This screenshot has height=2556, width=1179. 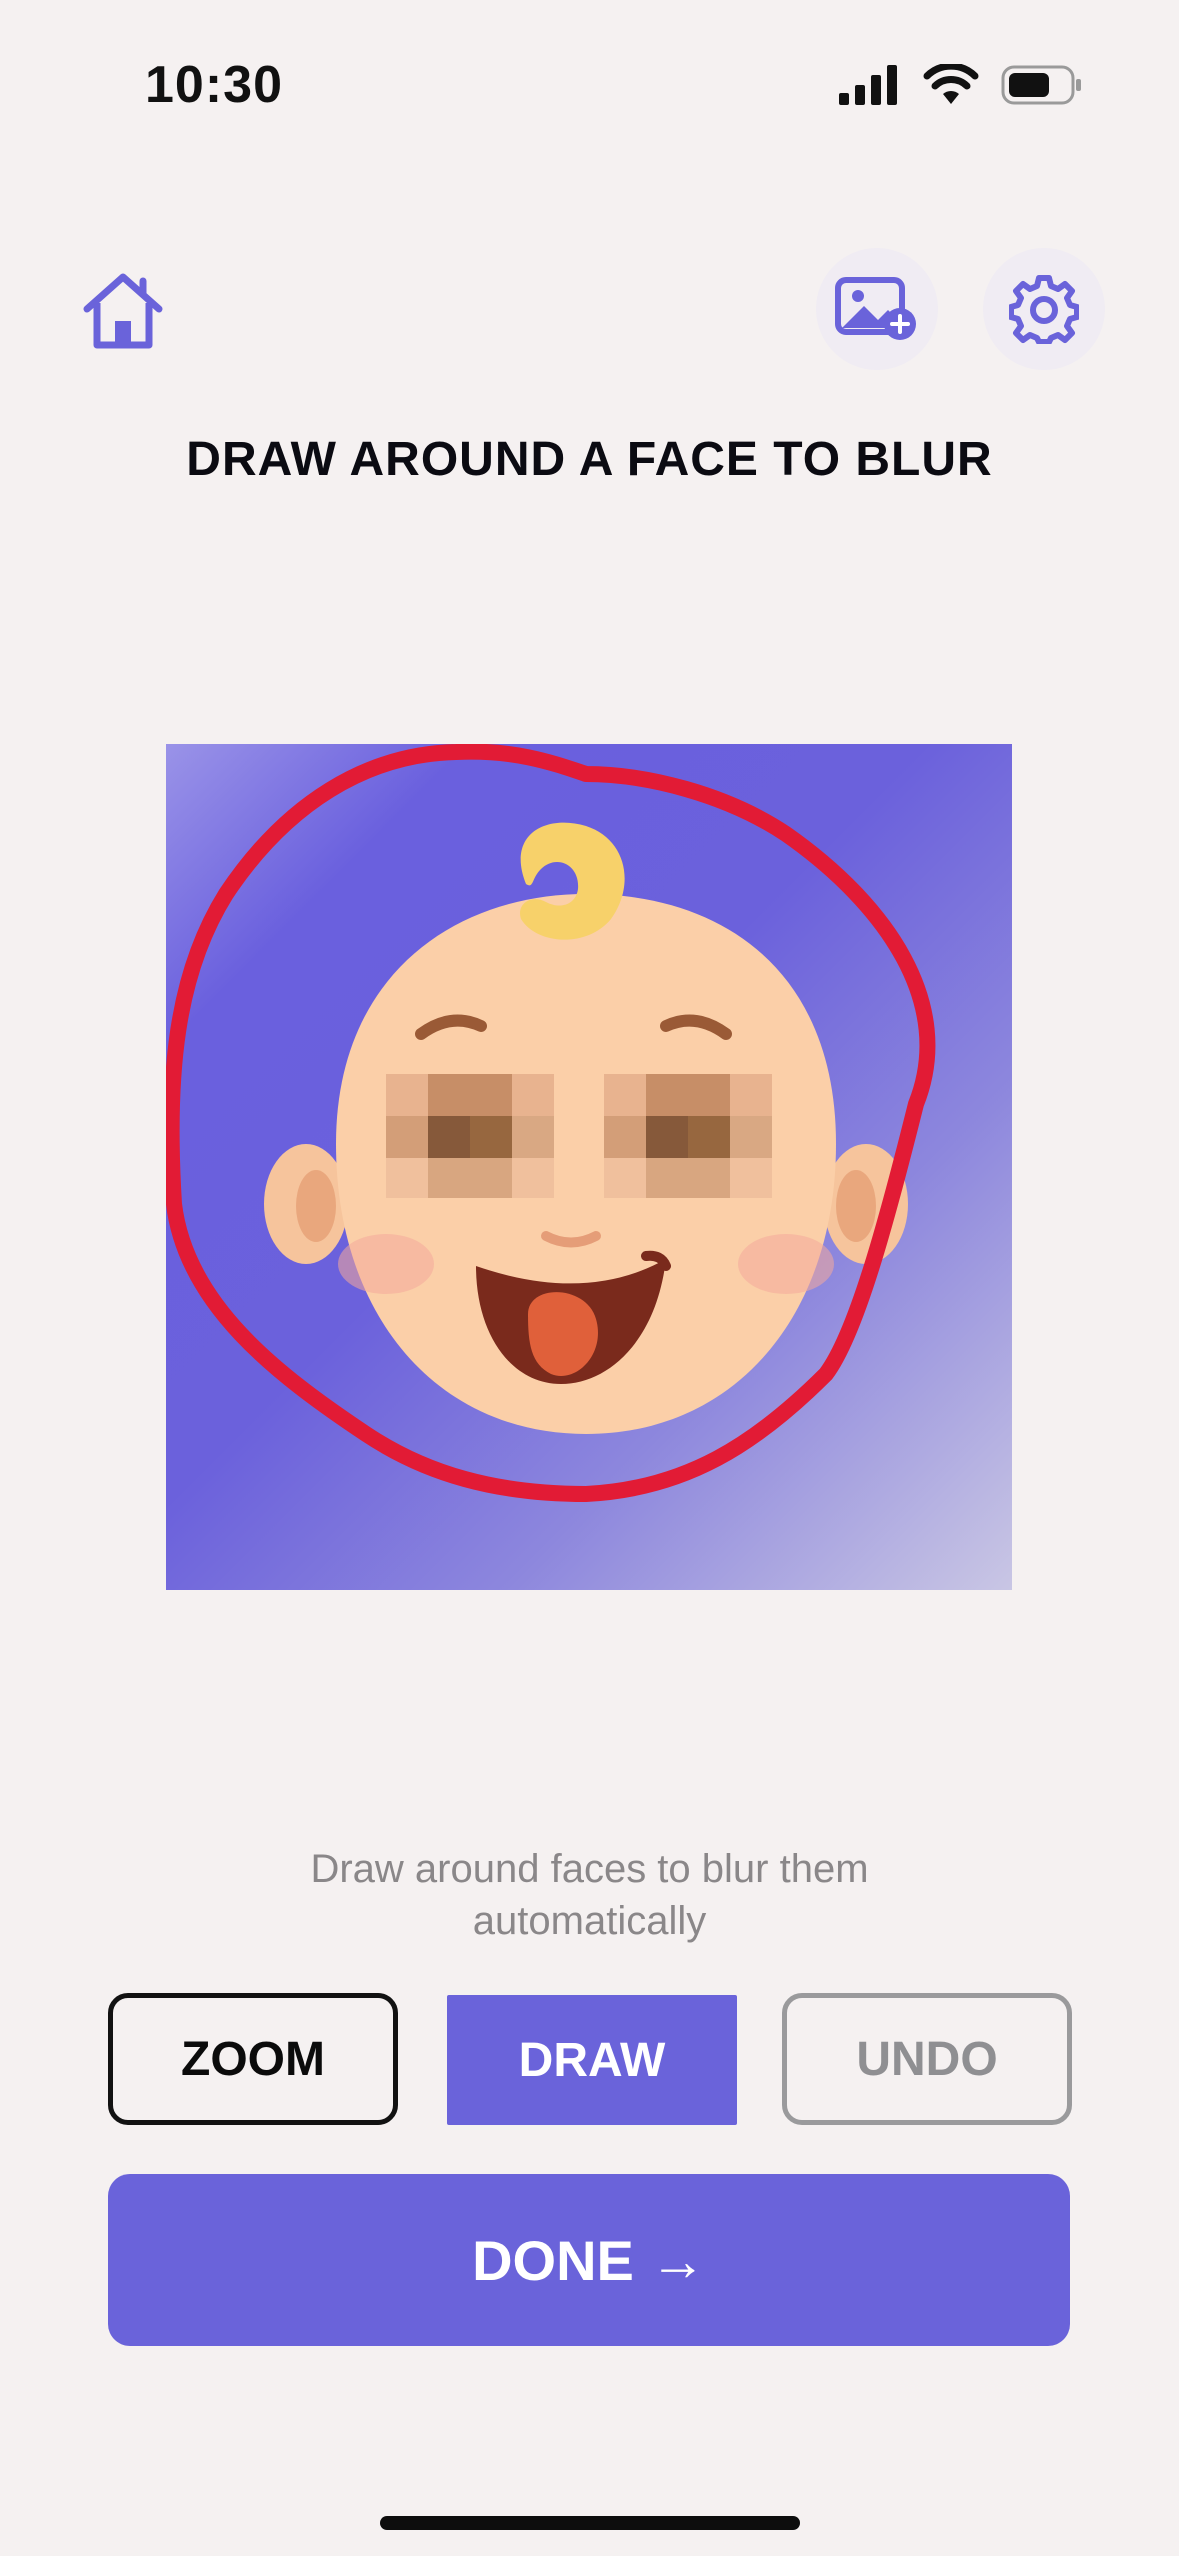 I want to click on add-photo-button, so click(x=877, y=309).